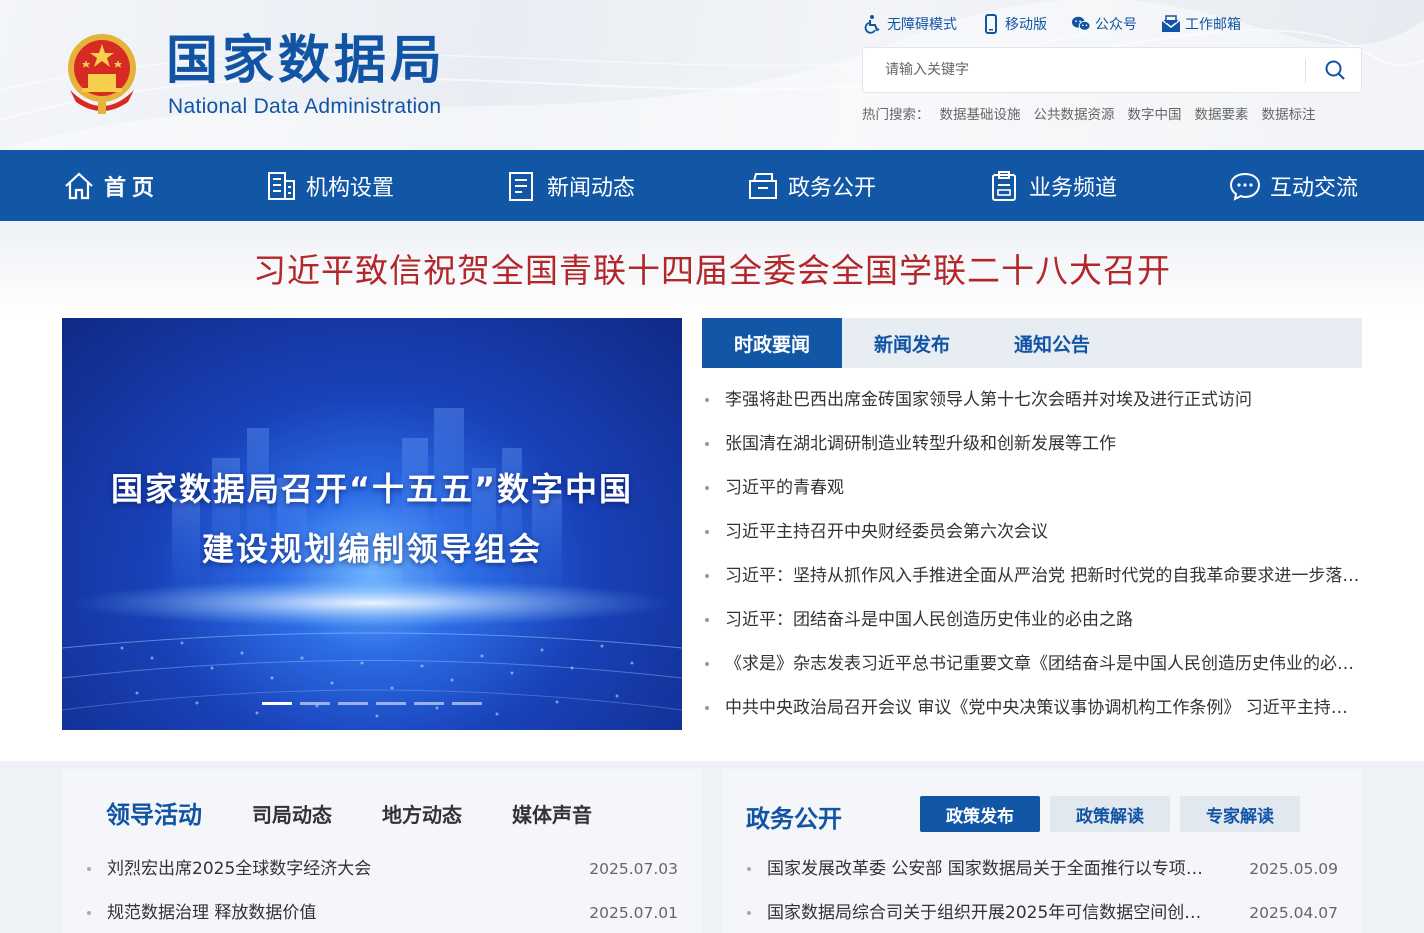 This screenshot has width=1424, height=933. Describe the element at coordinates (79, 185) in the screenshot. I see `home-icon` at that location.